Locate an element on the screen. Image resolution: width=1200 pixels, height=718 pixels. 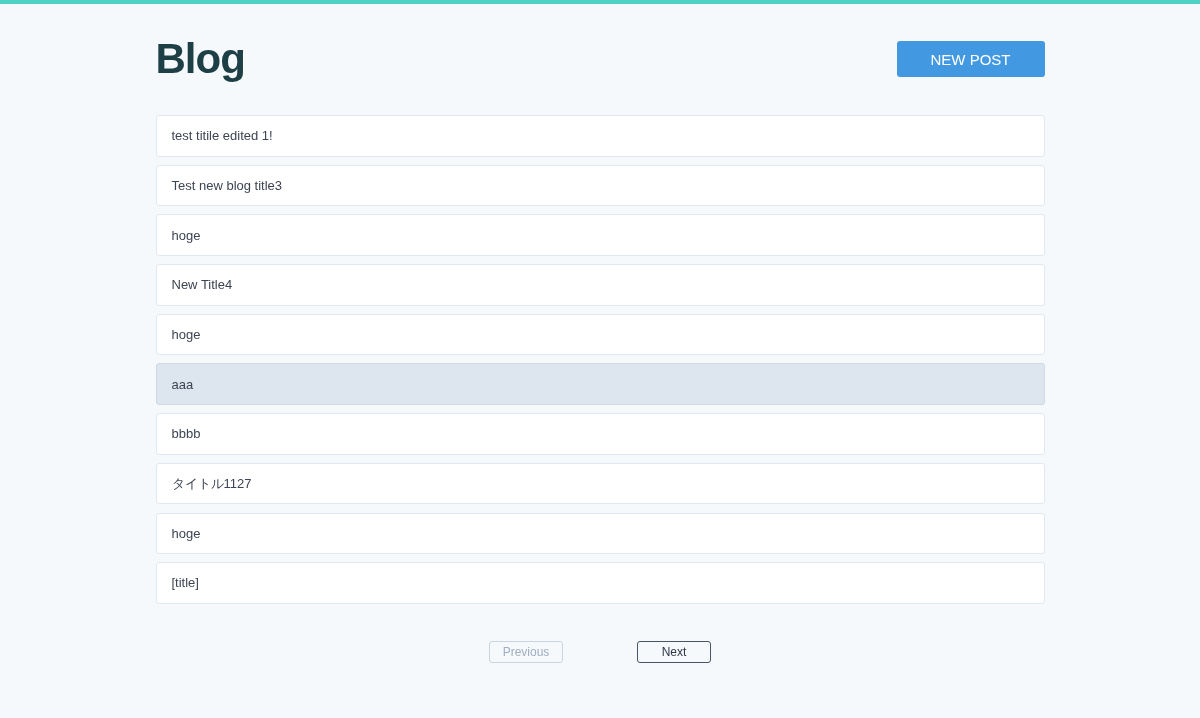
post-list-item: [title] is located at coordinates (600, 583).